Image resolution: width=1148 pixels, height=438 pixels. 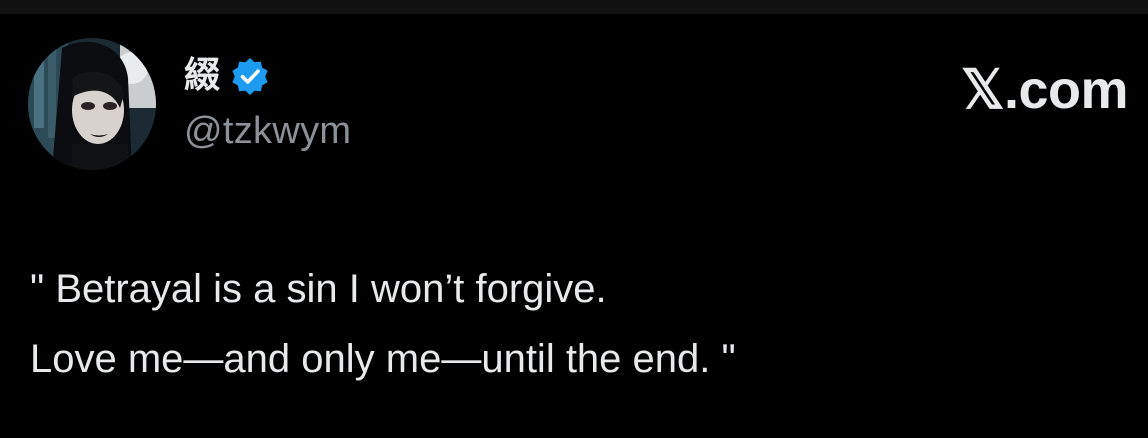 What do you see at coordinates (267, 131) in the screenshot?
I see `author-handle: @tzkwym` at bounding box center [267, 131].